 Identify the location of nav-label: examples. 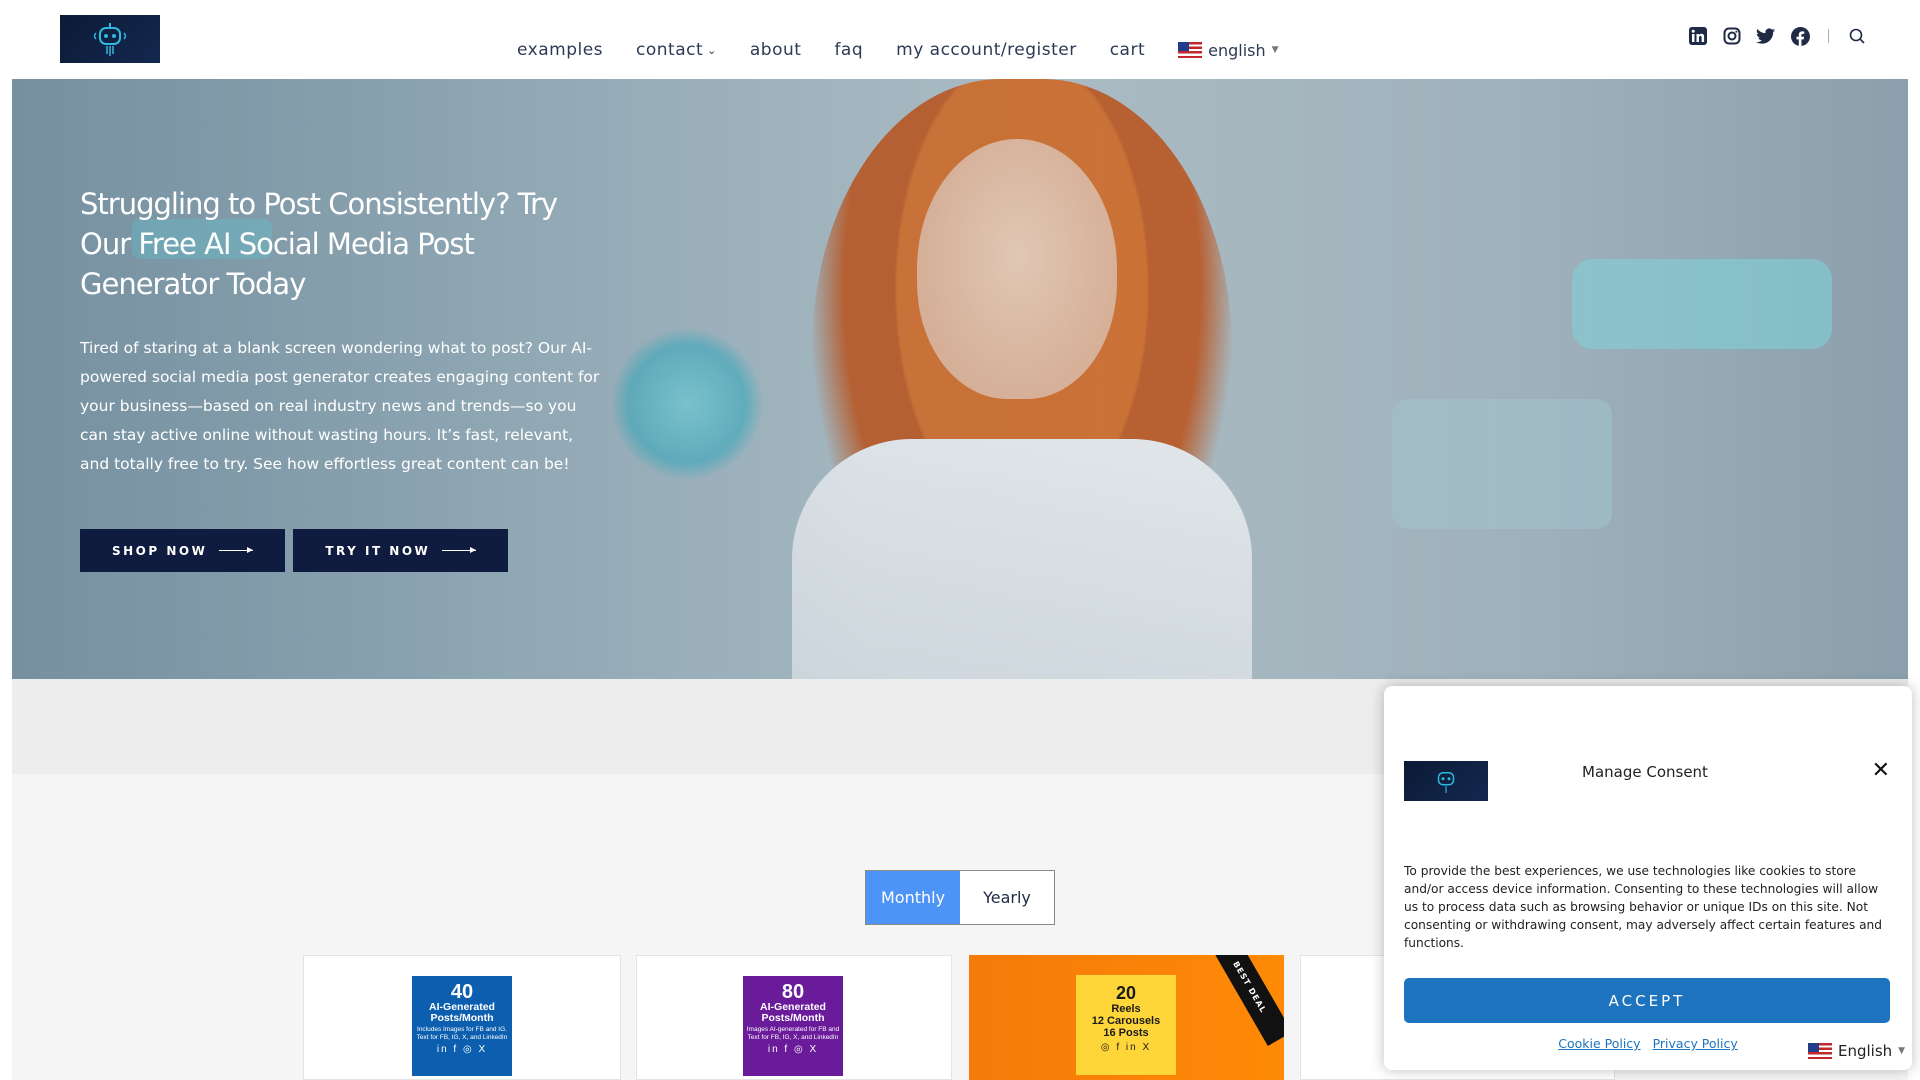
(560, 50).